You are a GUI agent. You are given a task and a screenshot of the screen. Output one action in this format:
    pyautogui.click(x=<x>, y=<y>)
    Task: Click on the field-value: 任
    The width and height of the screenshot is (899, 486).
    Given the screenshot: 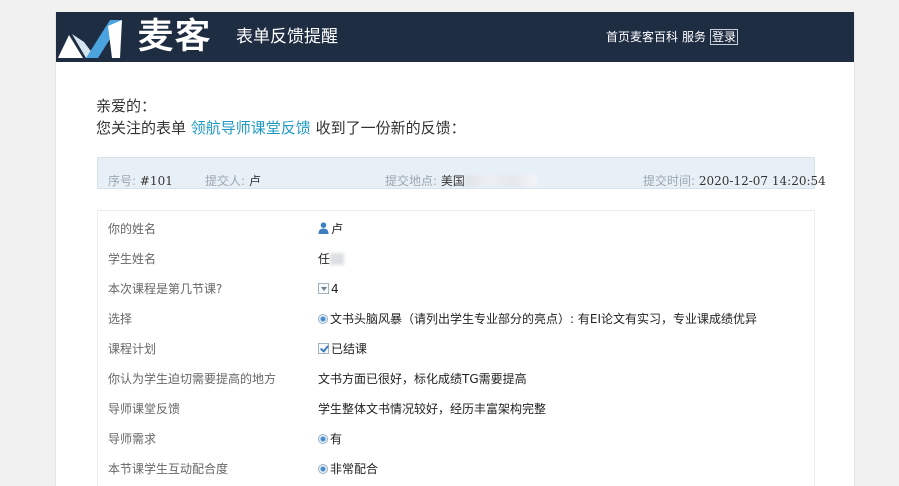 What is the action you would take?
    pyautogui.click(x=331, y=259)
    